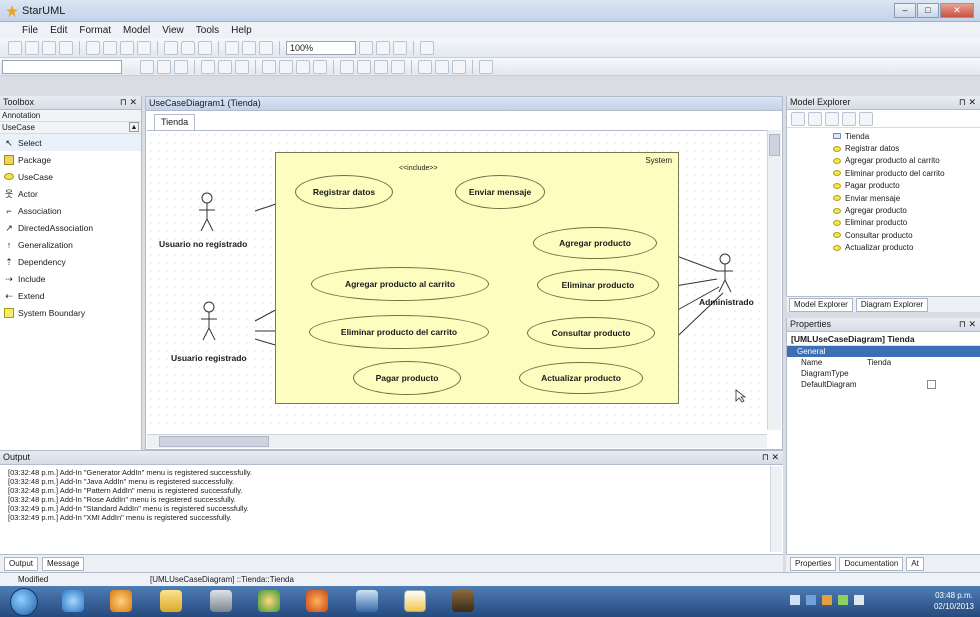  What do you see at coordinates (883, 148) in the screenshot?
I see `tree-item: Registrar datos` at bounding box center [883, 148].